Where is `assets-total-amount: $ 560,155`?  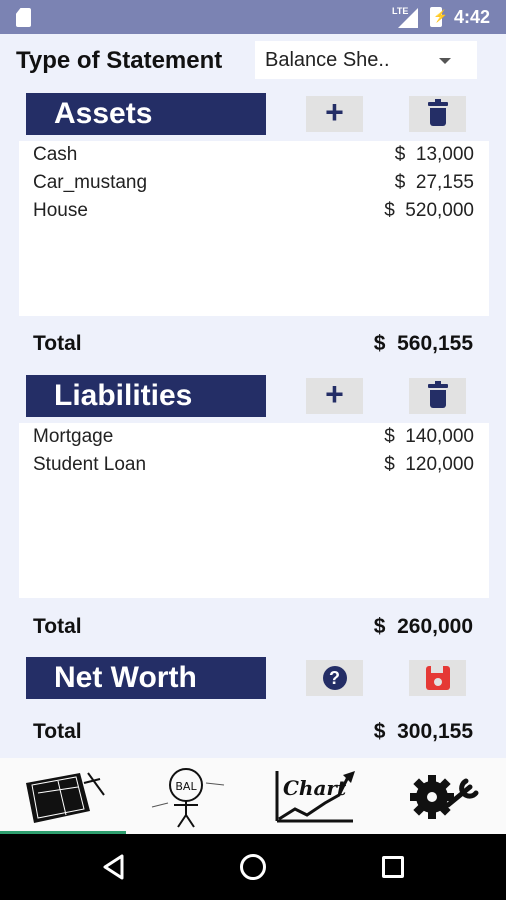
assets-total-amount: $ 560,155 is located at coordinates (423, 343).